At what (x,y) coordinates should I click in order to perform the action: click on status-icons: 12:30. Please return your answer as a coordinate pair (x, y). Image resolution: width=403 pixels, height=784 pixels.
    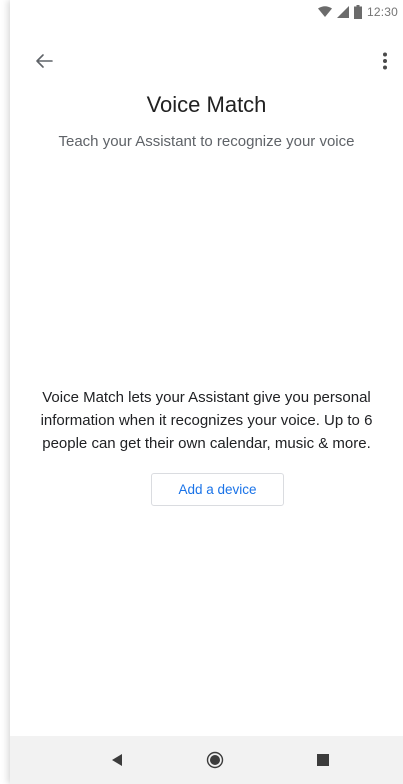
    Looking at the image, I should click on (357, 12).